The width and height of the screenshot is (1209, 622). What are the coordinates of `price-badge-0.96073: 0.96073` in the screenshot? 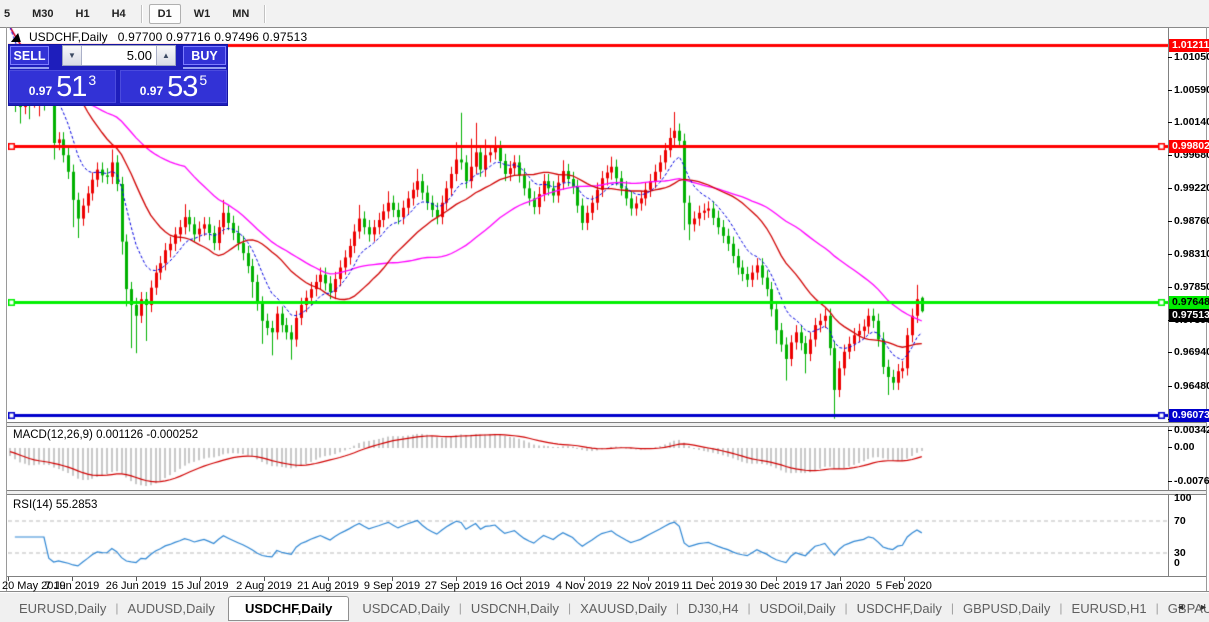 It's located at (1189, 415).